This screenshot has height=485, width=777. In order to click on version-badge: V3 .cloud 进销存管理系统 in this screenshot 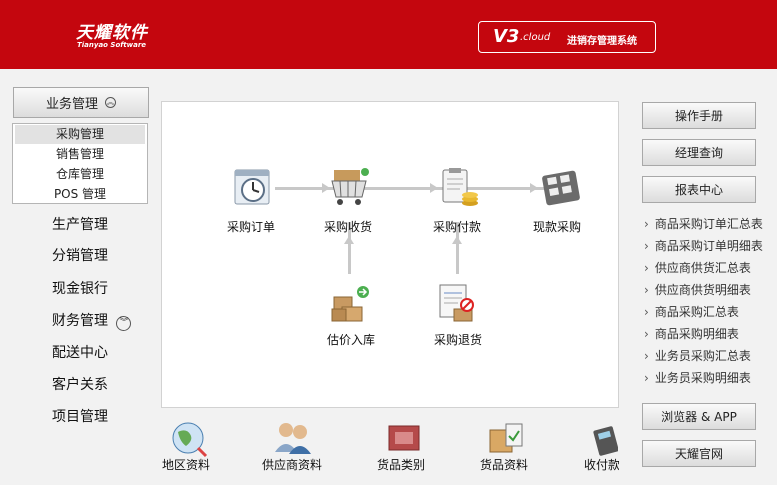, I will do `click(567, 37)`.